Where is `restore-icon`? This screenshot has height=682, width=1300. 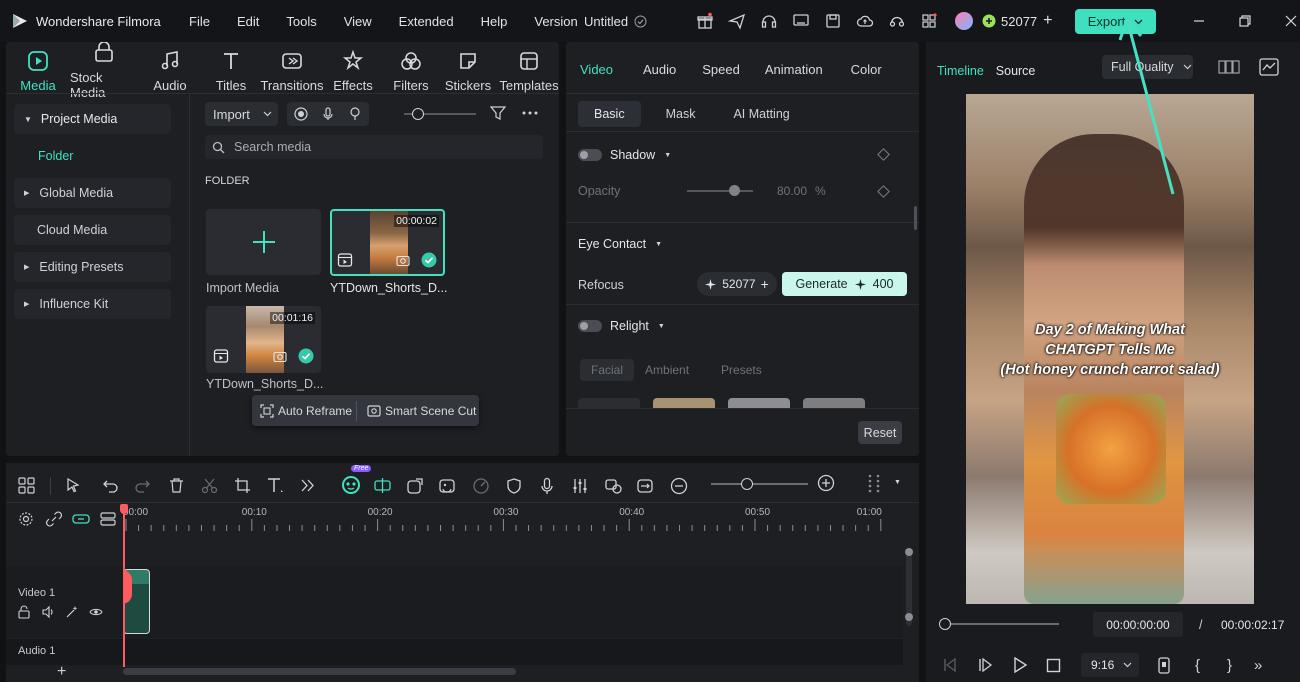 restore-icon is located at coordinates (1245, 21).